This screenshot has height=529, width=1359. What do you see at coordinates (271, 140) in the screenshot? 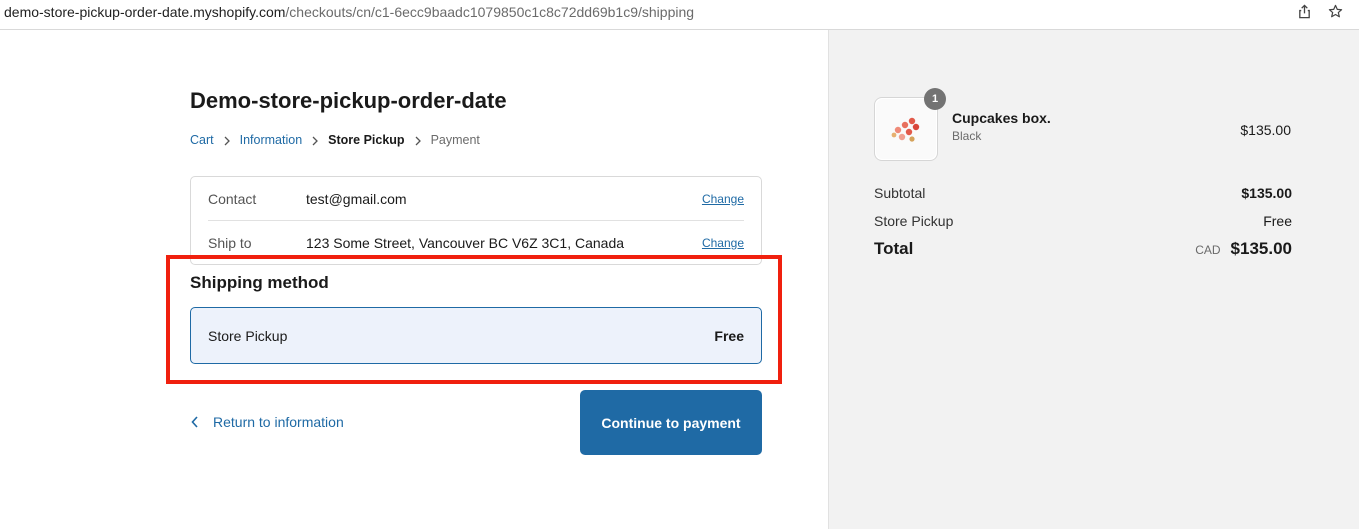
I see `breadcrumb-information: Information` at bounding box center [271, 140].